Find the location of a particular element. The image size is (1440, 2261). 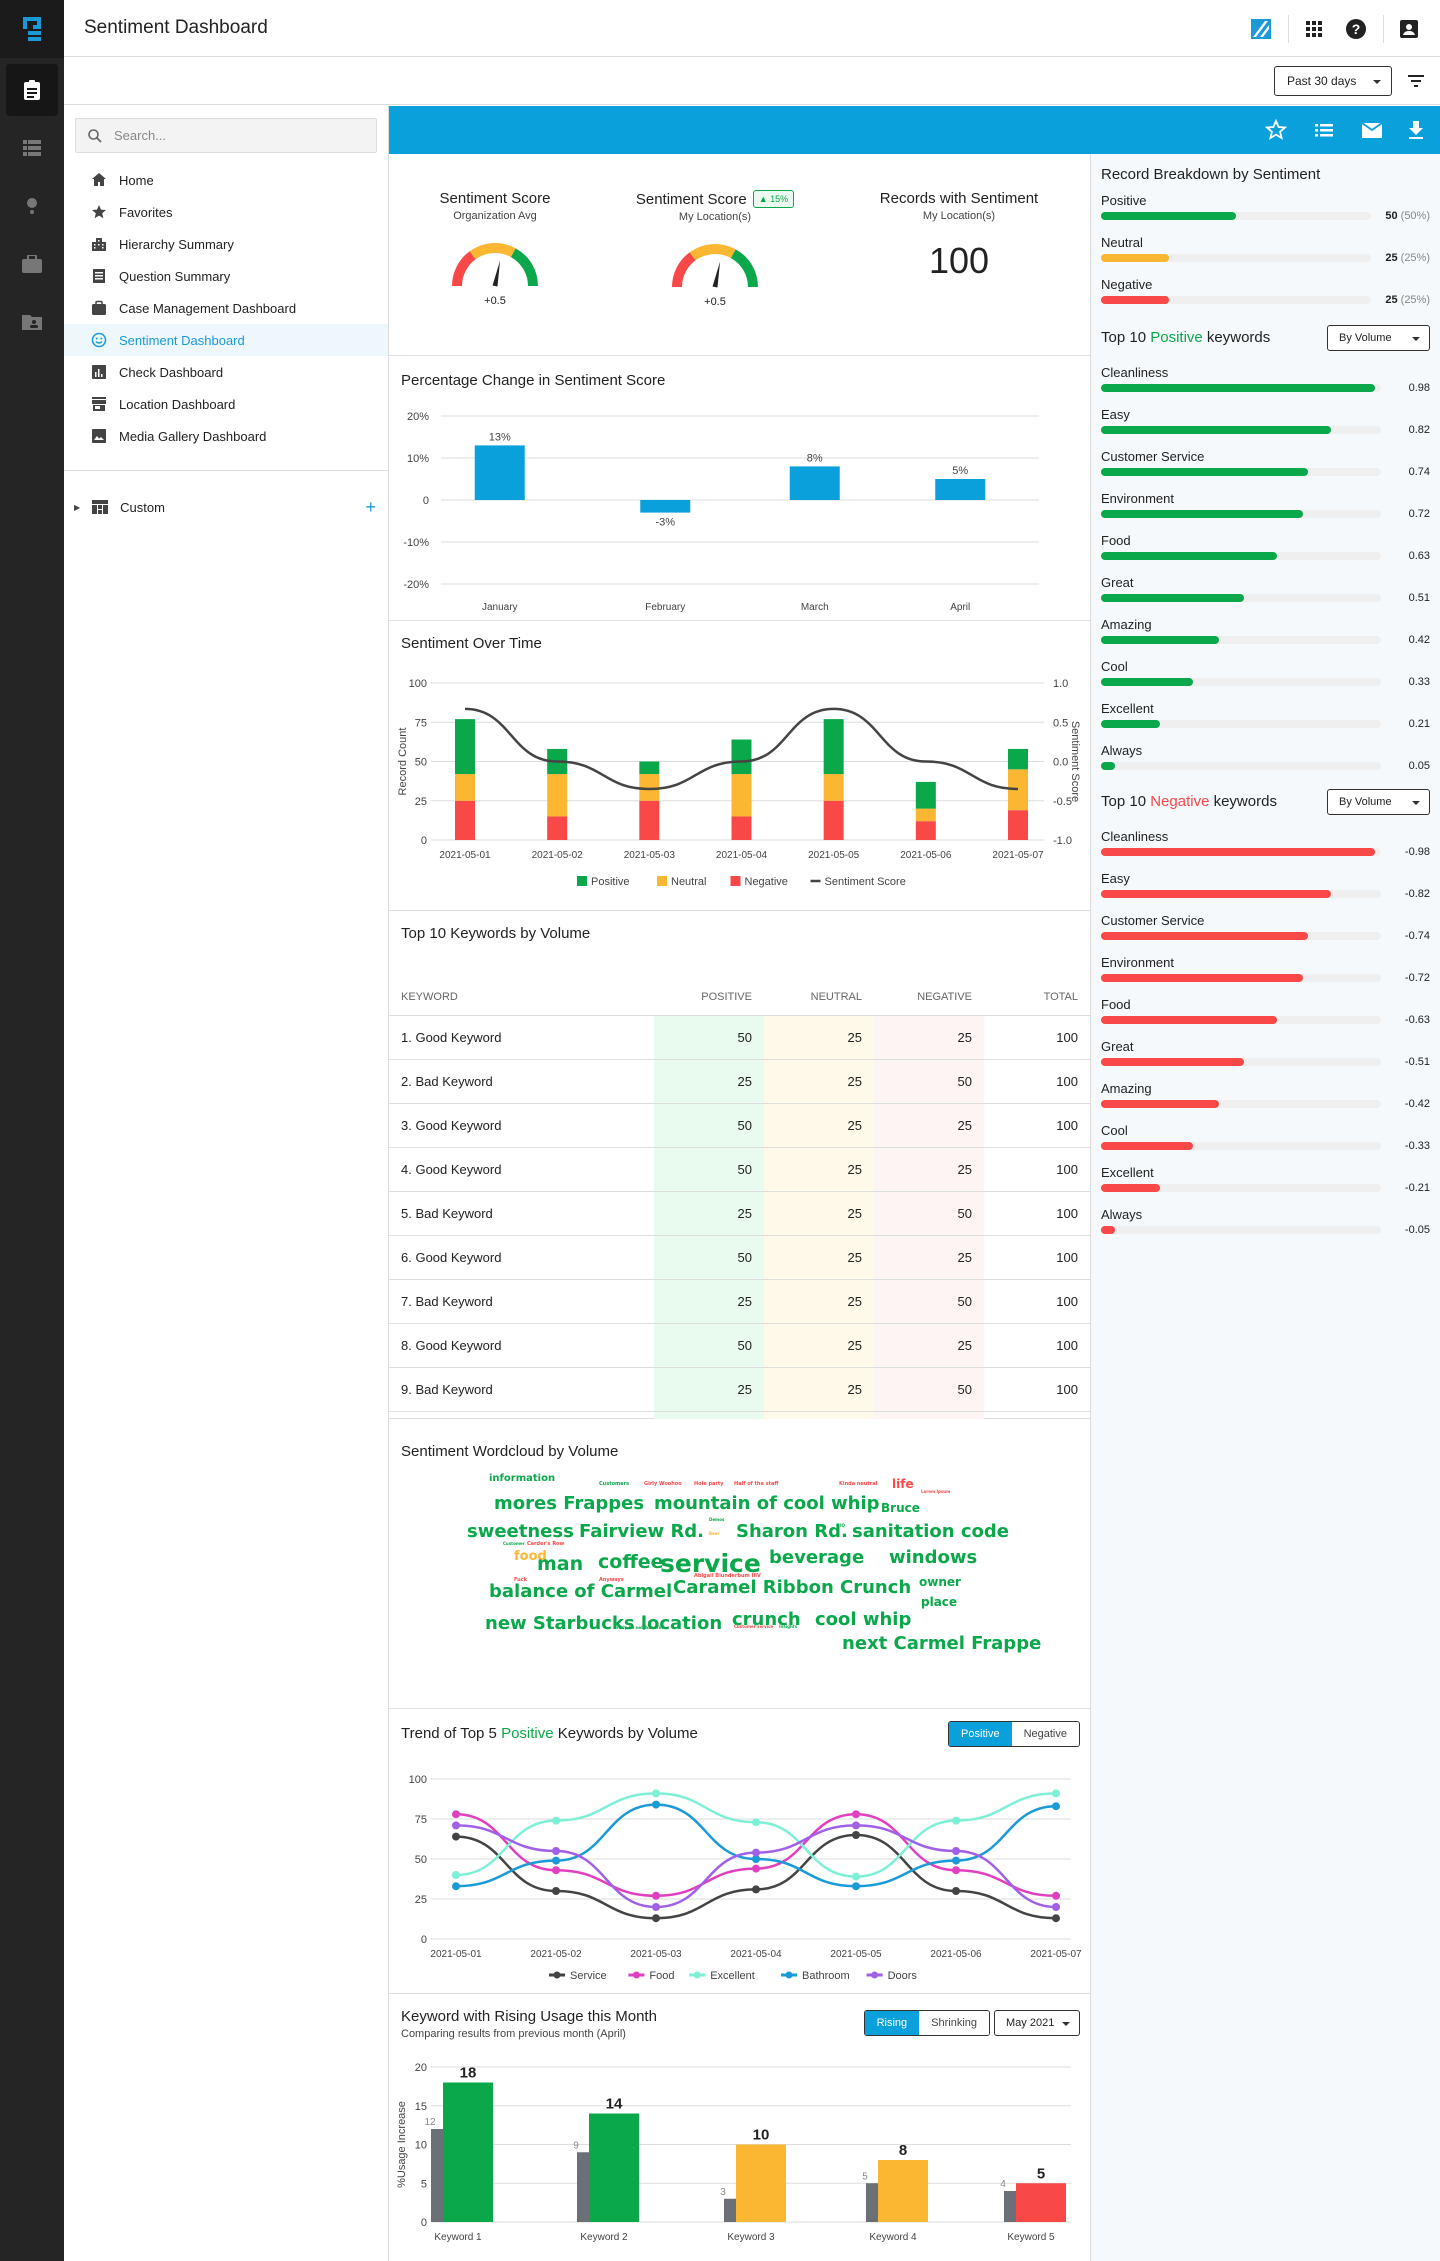

wordcloud-word: information is located at coordinates (522, 1478).